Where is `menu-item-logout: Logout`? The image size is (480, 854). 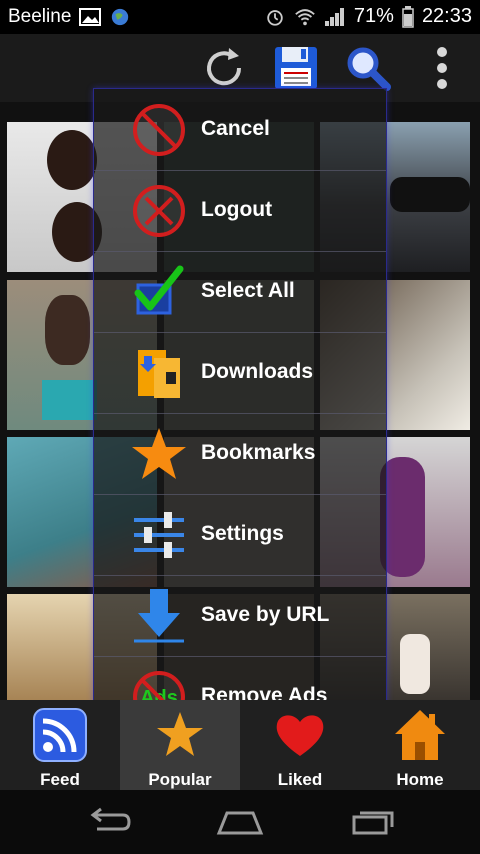 menu-item-logout: Logout is located at coordinates (240, 211).